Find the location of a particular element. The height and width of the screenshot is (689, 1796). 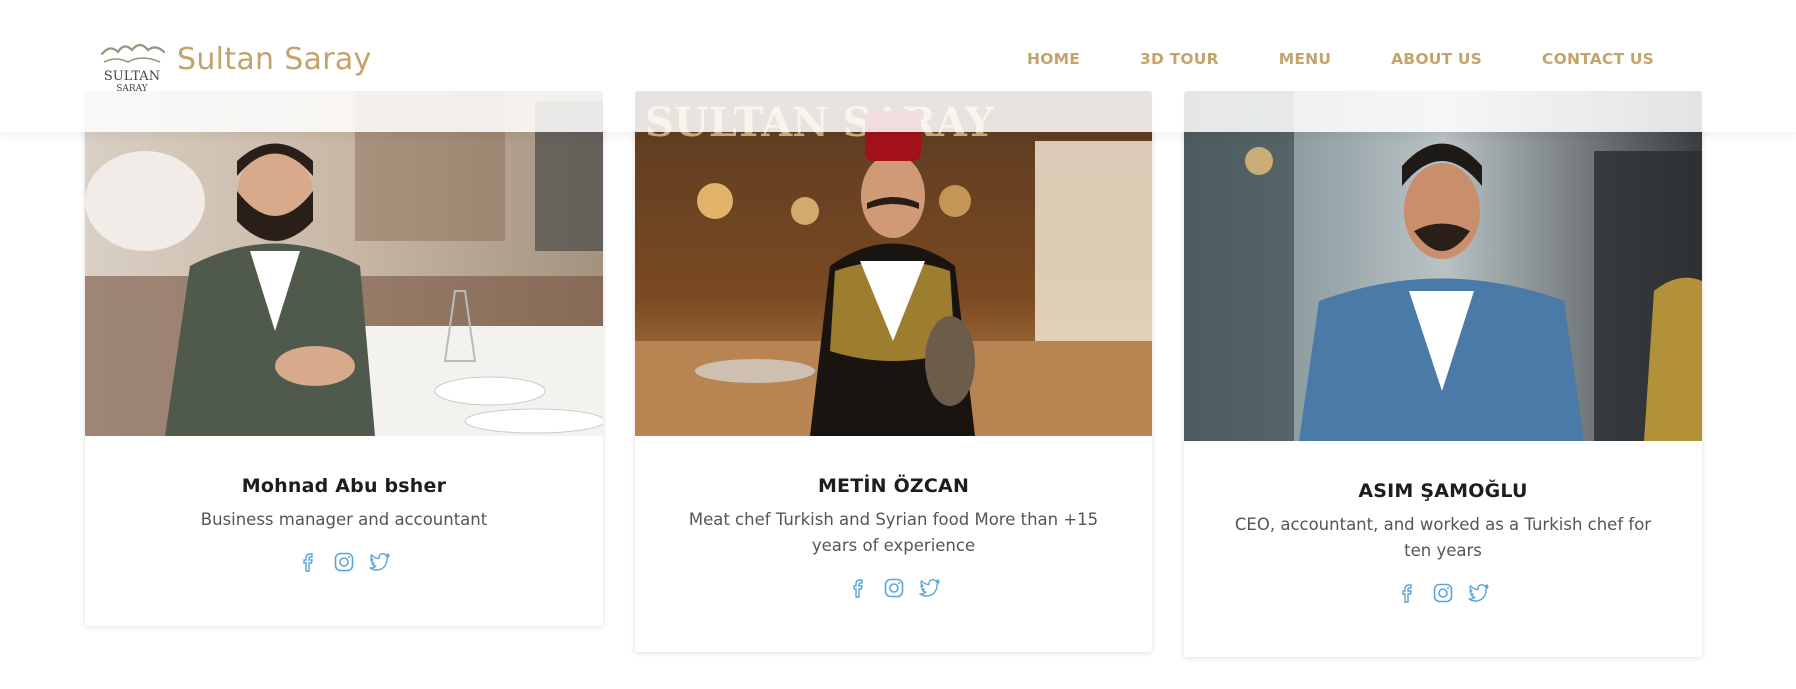

nav-3d-tour: 3D TOUR is located at coordinates (1179, 59).